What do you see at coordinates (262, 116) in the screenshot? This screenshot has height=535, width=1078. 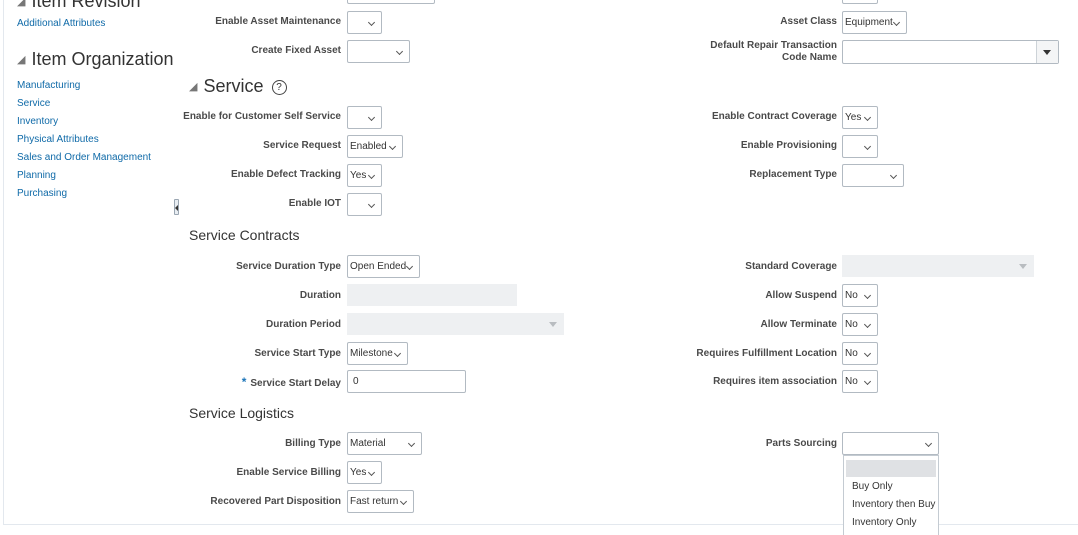 I see `enable-customer-self-service-label: Enable for Customer Self Service` at bounding box center [262, 116].